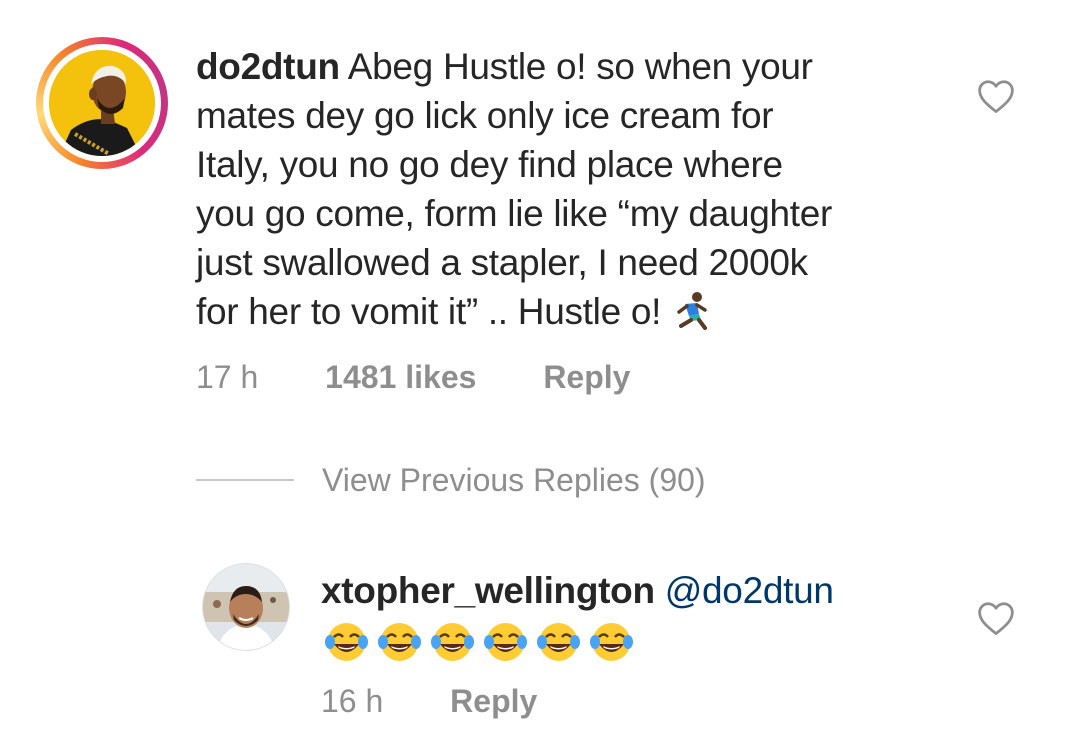 The height and width of the screenshot is (731, 1072). What do you see at coordinates (429, 701) in the screenshot?
I see `reply-meta: 16 h Reply` at bounding box center [429, 701].